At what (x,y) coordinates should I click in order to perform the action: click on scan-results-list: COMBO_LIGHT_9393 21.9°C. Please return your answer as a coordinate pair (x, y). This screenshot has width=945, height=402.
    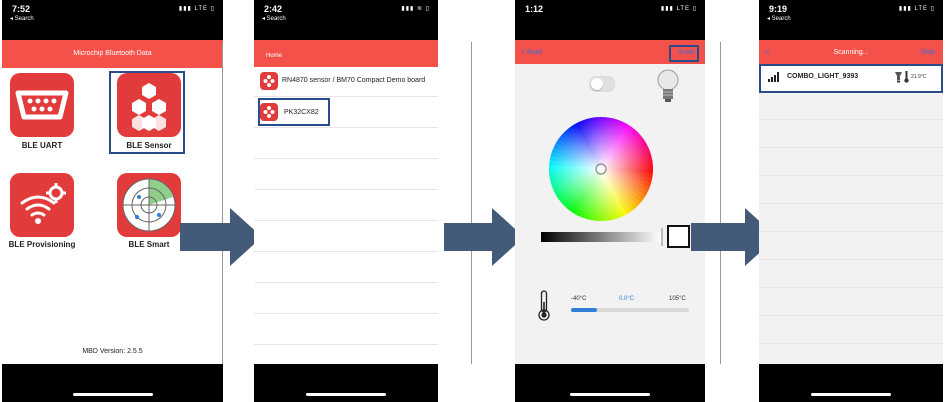
    Looking at the image, I should click on (851, 214).